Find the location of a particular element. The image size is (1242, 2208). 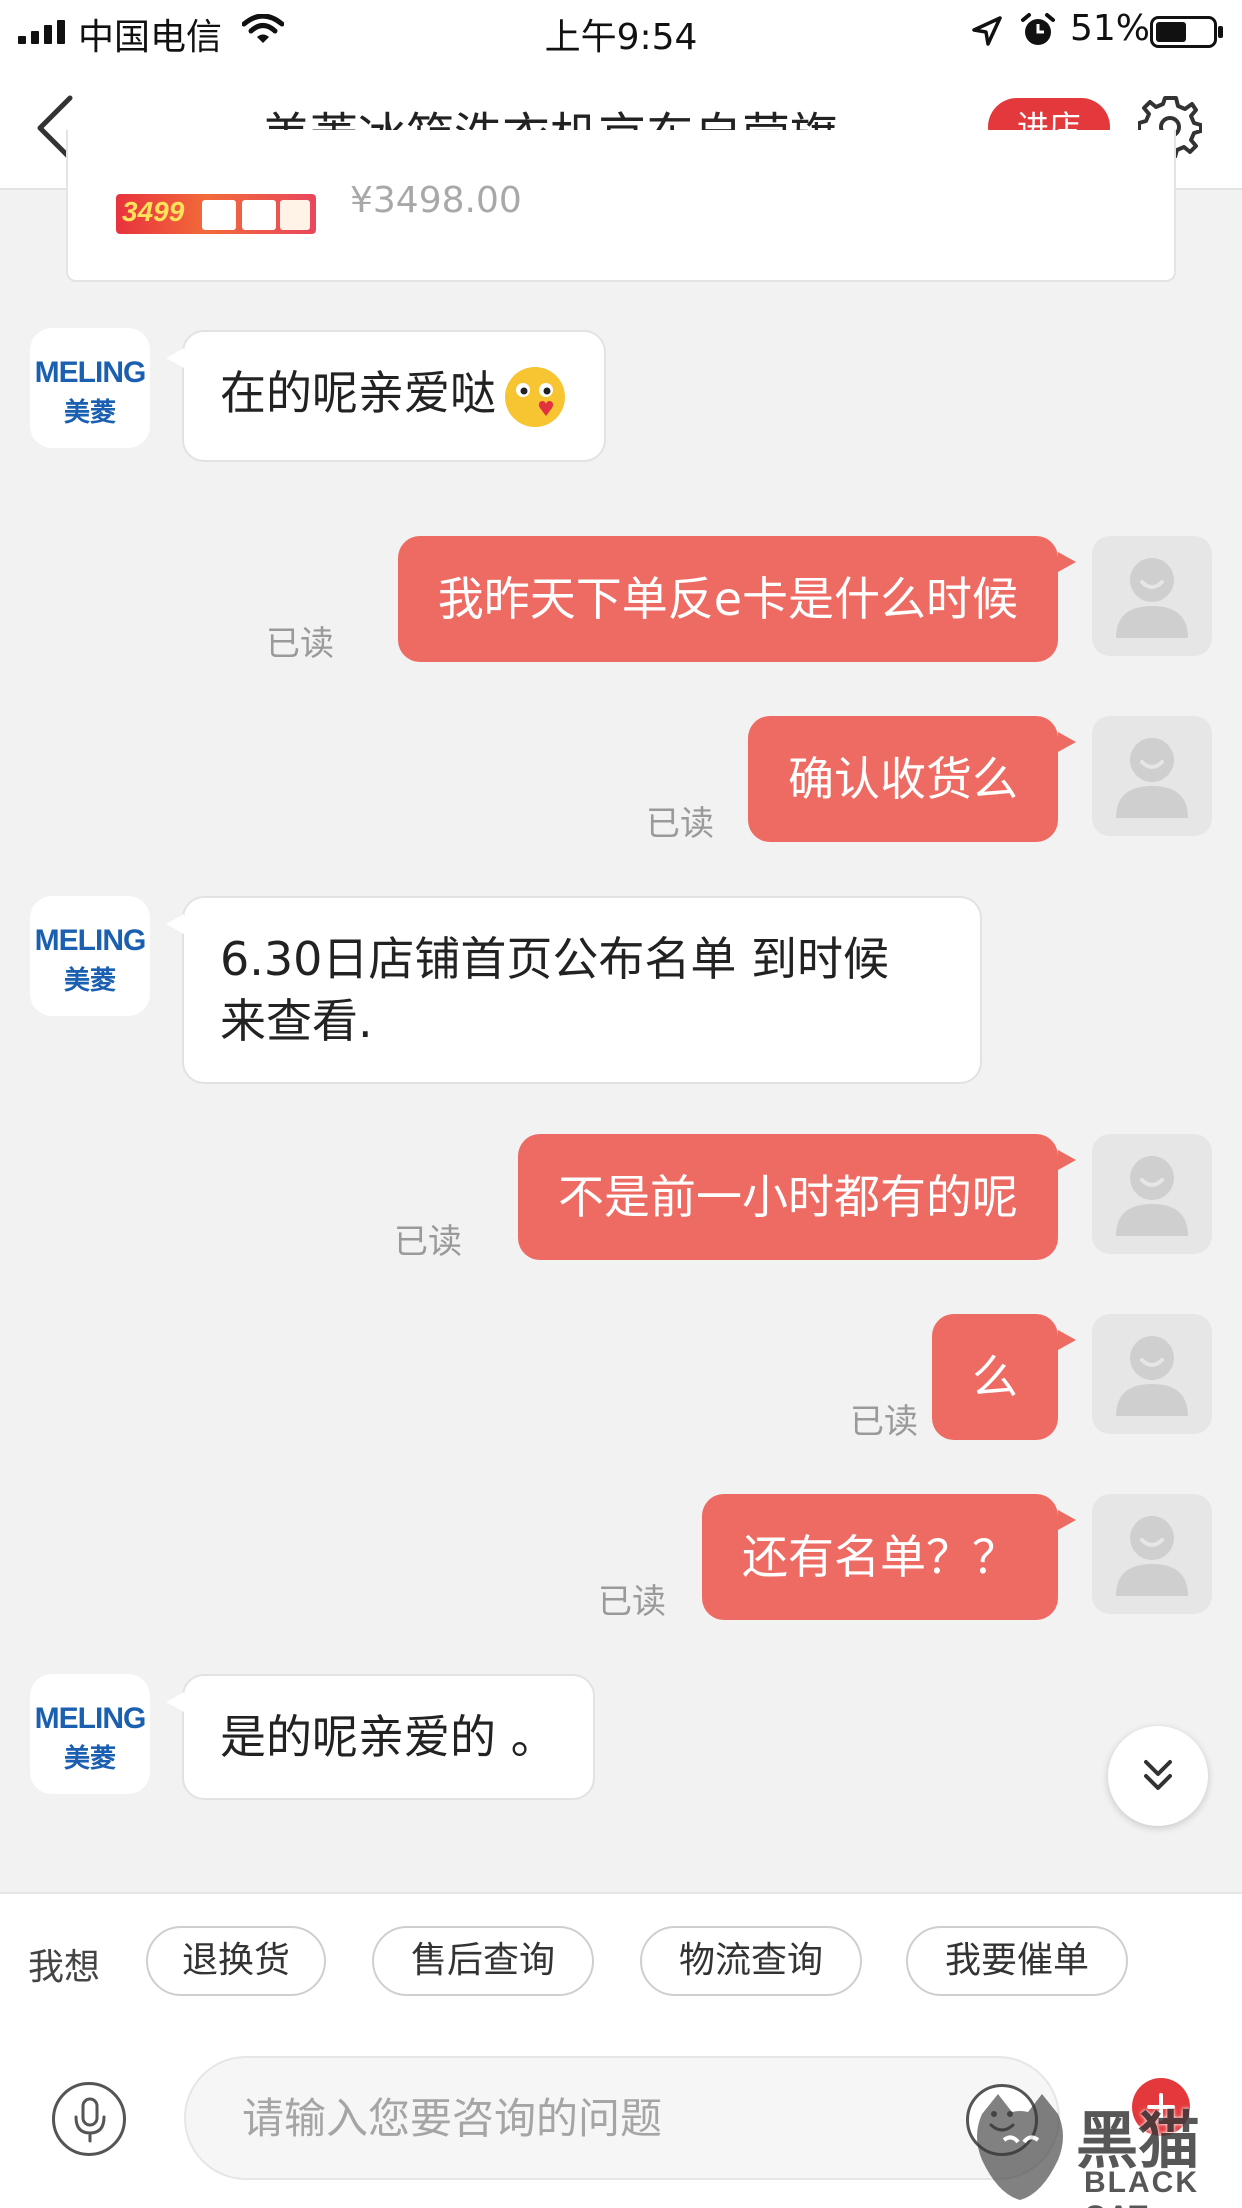

voice-input-button is located at coordinates (89, 2119).